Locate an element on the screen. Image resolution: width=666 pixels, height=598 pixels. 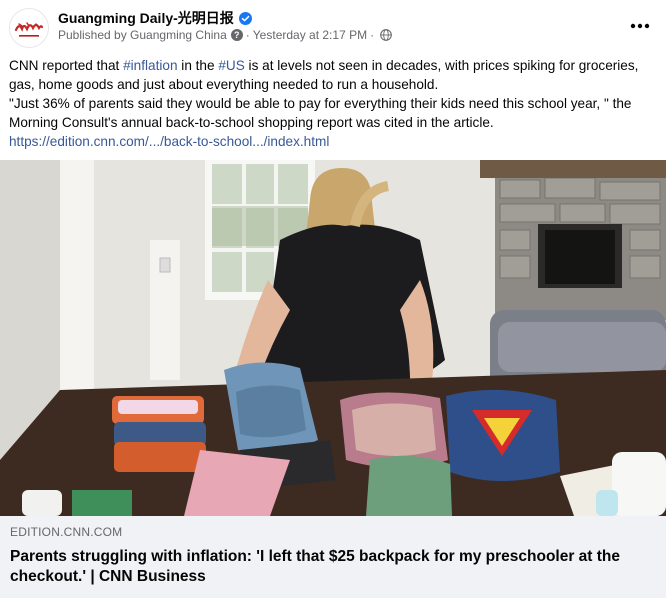
page-avatar is located at coordinates (29, 28).